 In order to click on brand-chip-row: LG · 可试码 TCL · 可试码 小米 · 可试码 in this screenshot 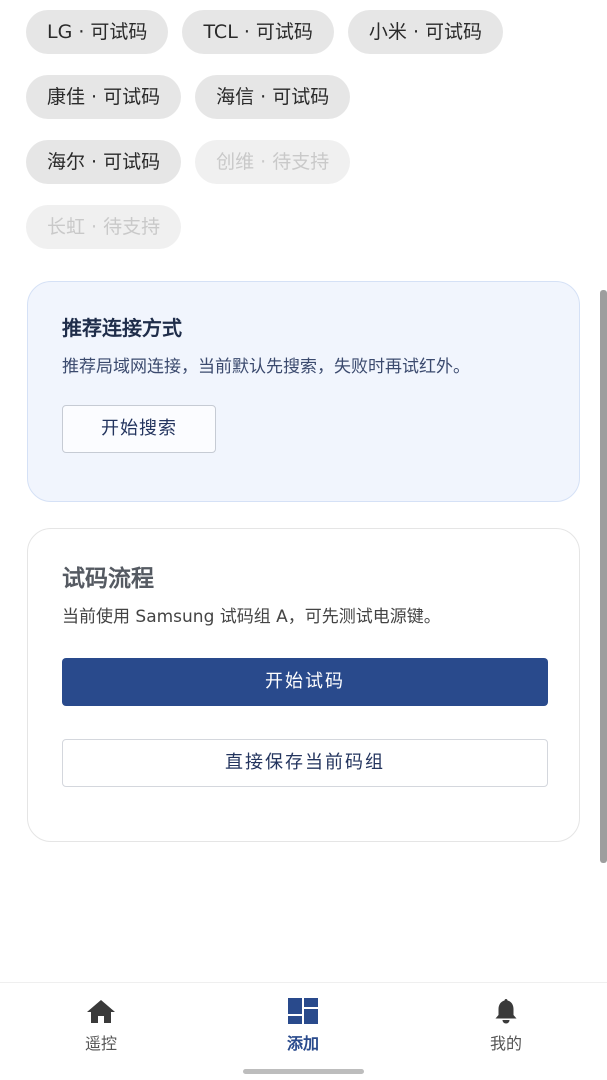, I will do `click(306, 32)`.